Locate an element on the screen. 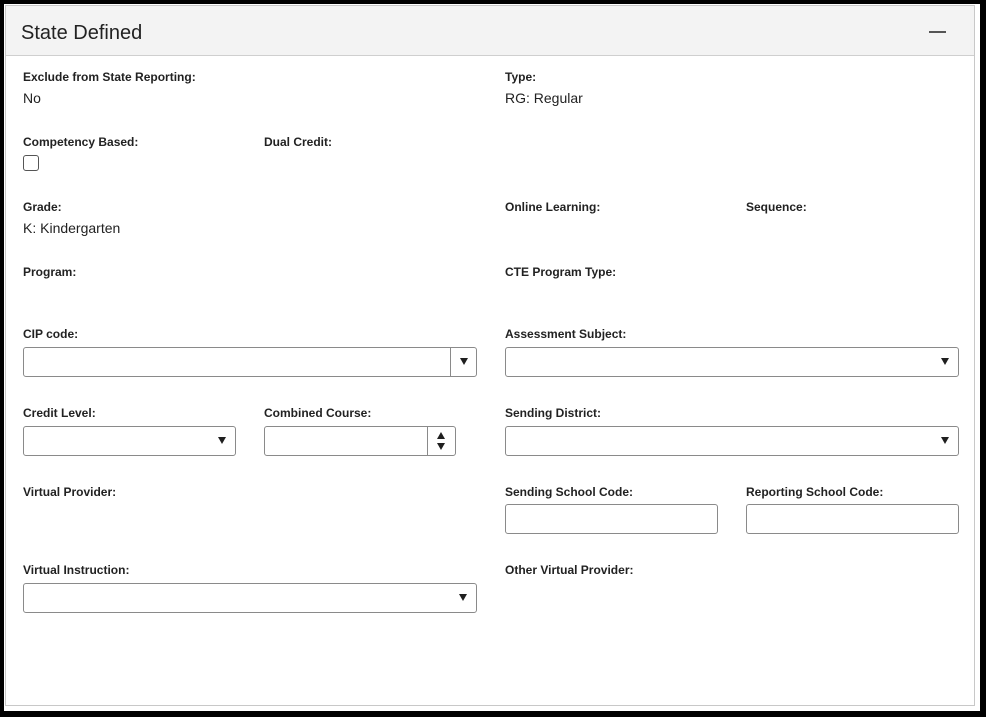 This screenshot has width=986, height=717. virtual-provider-label: Virtual Provider: is located at coordinates (70, 492).